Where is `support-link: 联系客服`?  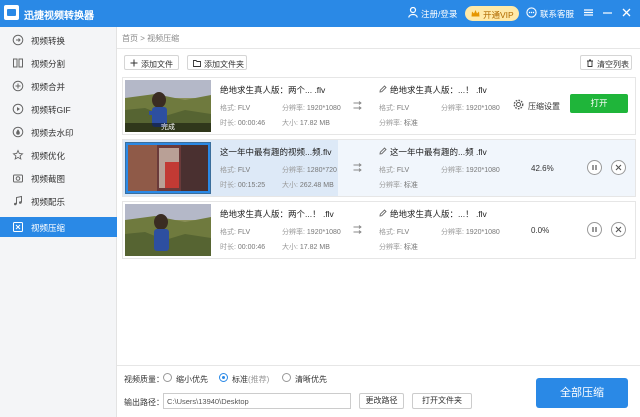 support-link: 联系客服 is located at coordinates (557, 14).